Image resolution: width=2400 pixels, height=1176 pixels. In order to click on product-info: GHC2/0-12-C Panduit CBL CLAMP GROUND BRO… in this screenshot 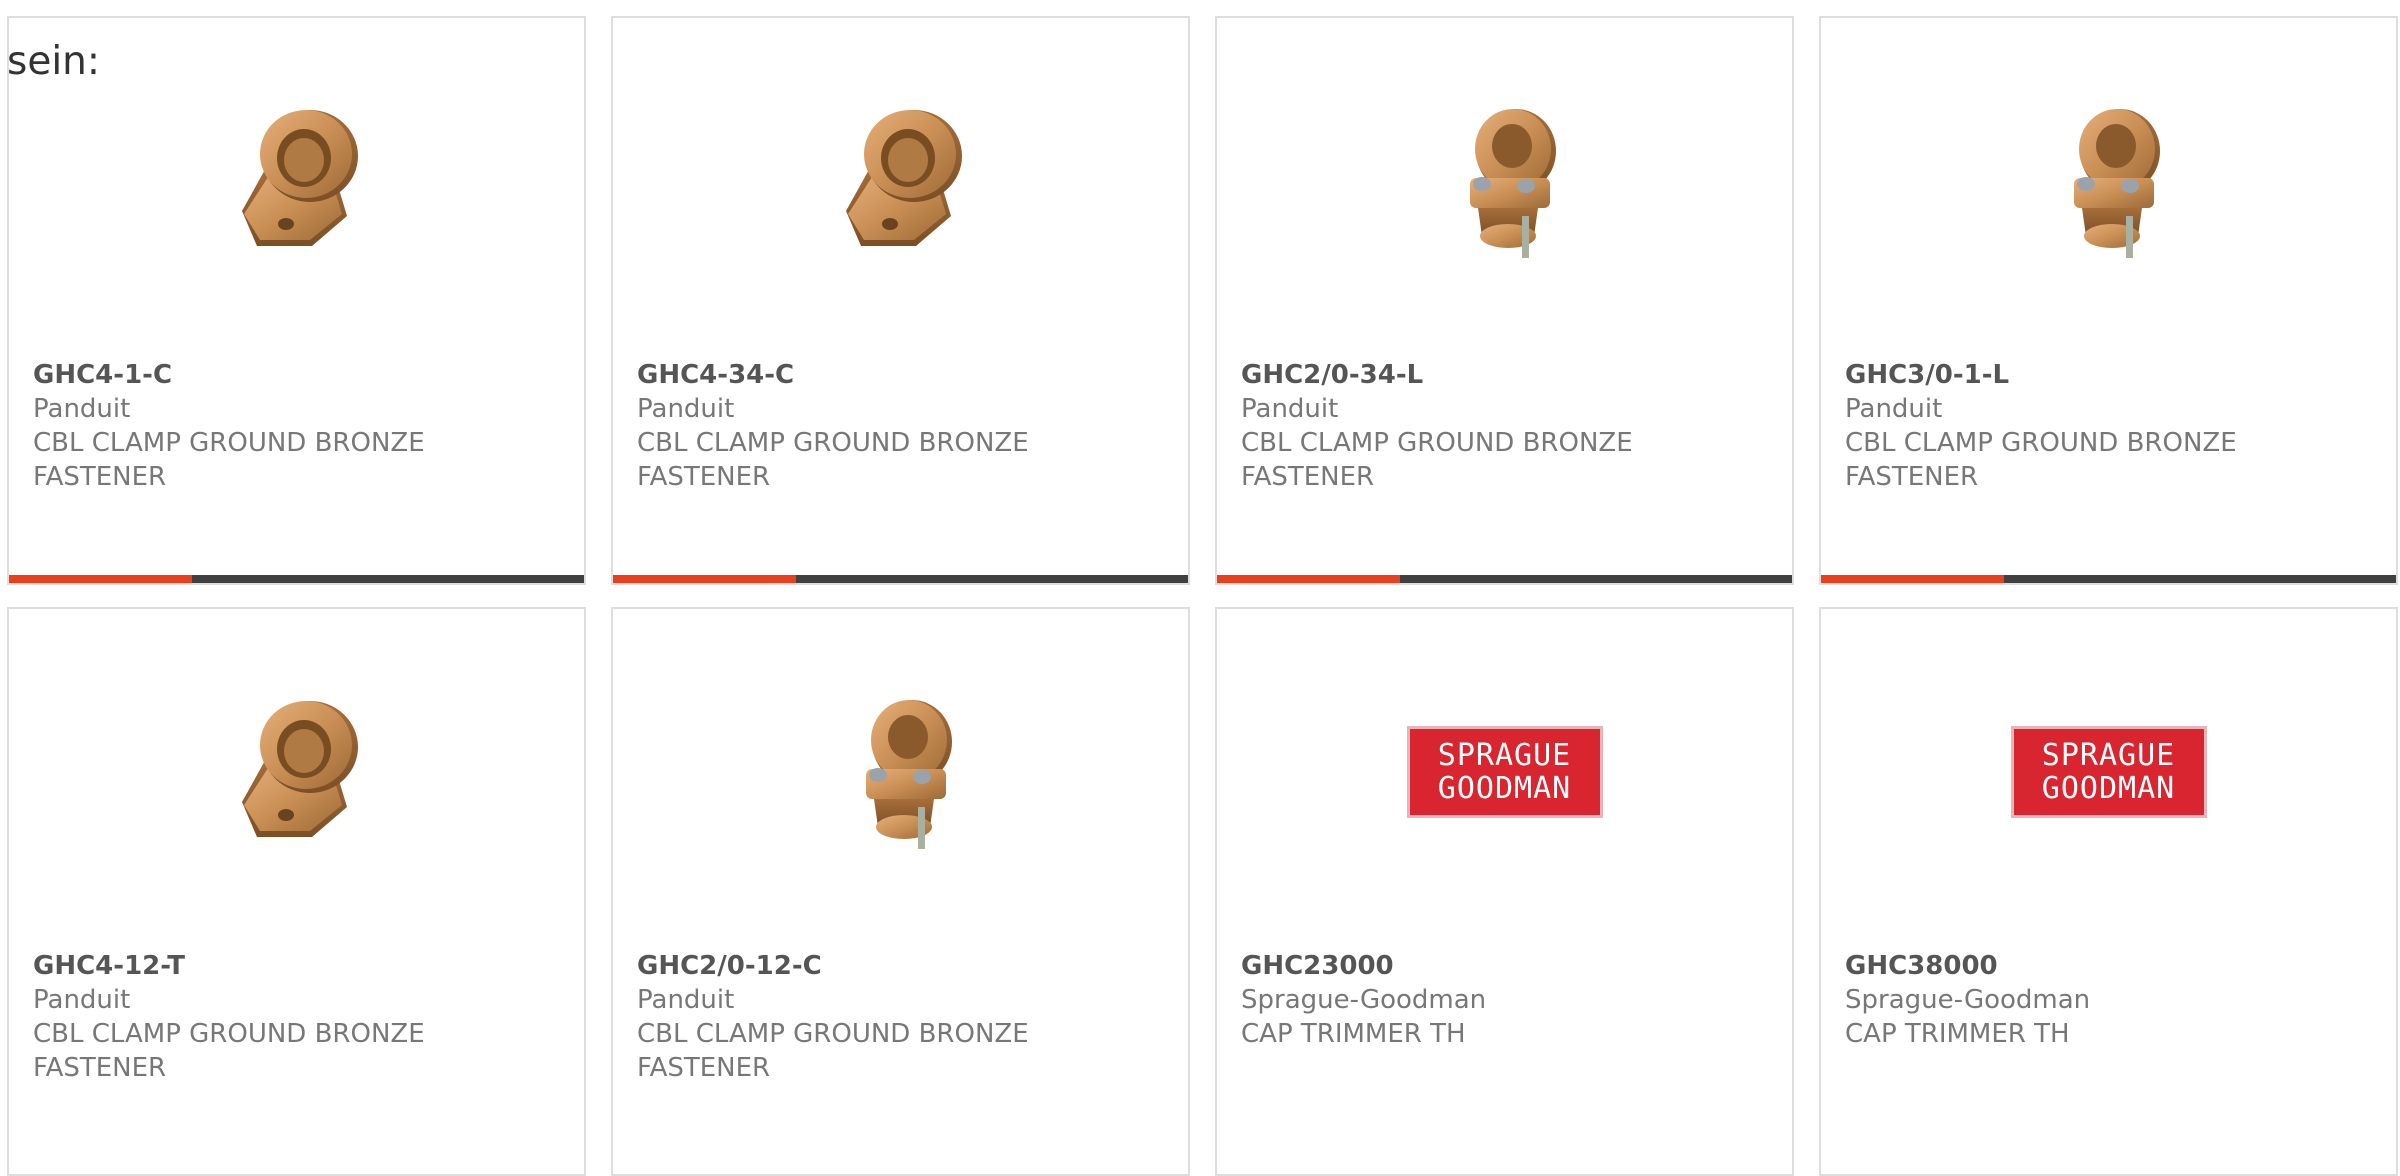, I will do `click(902, 1017)`.